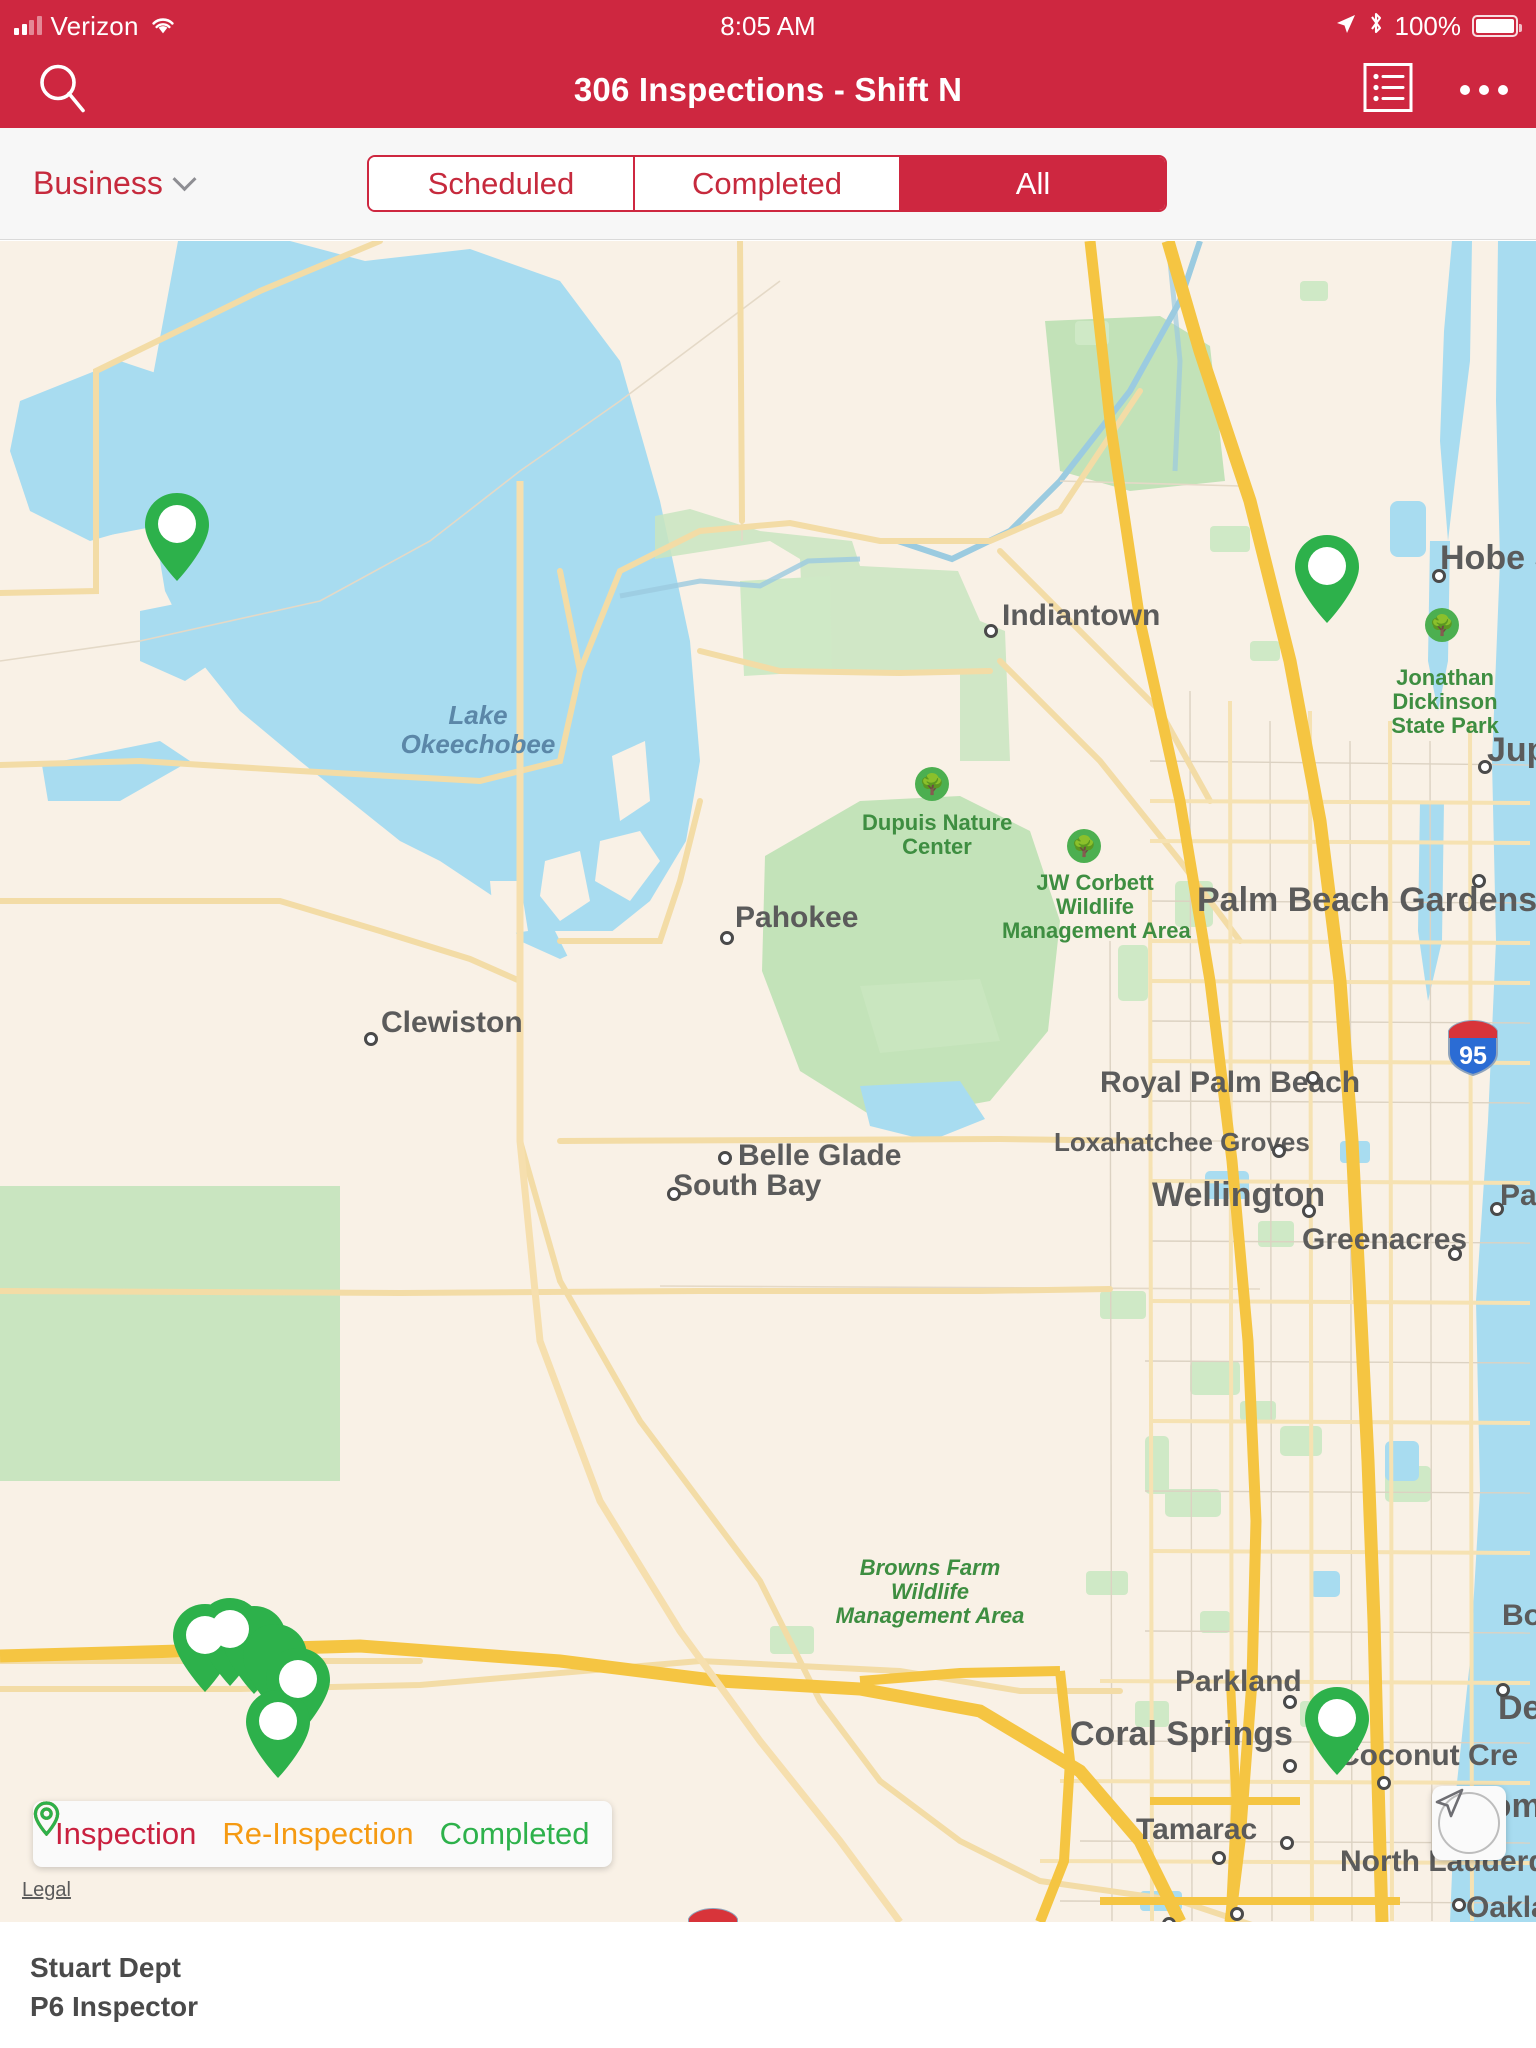  I want to click on chevron-down-icon, so click(184, 179).